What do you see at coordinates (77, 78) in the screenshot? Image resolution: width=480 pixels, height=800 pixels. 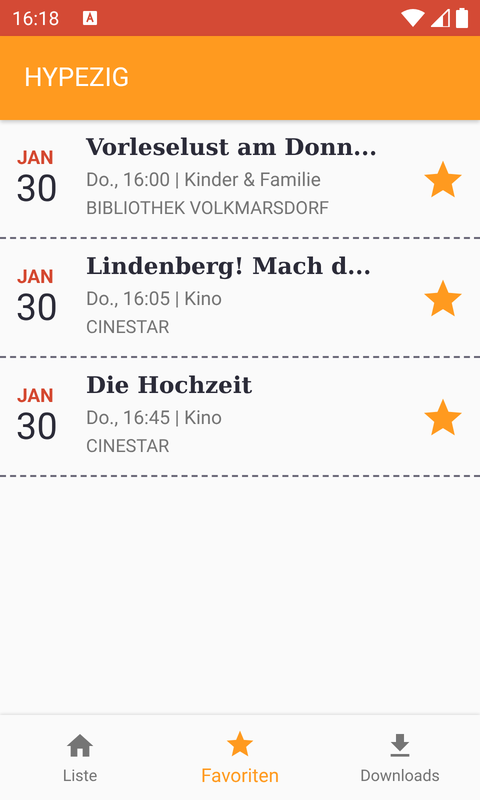 I see `app-title: HYPEZIG` at bounding box center [77, 78].